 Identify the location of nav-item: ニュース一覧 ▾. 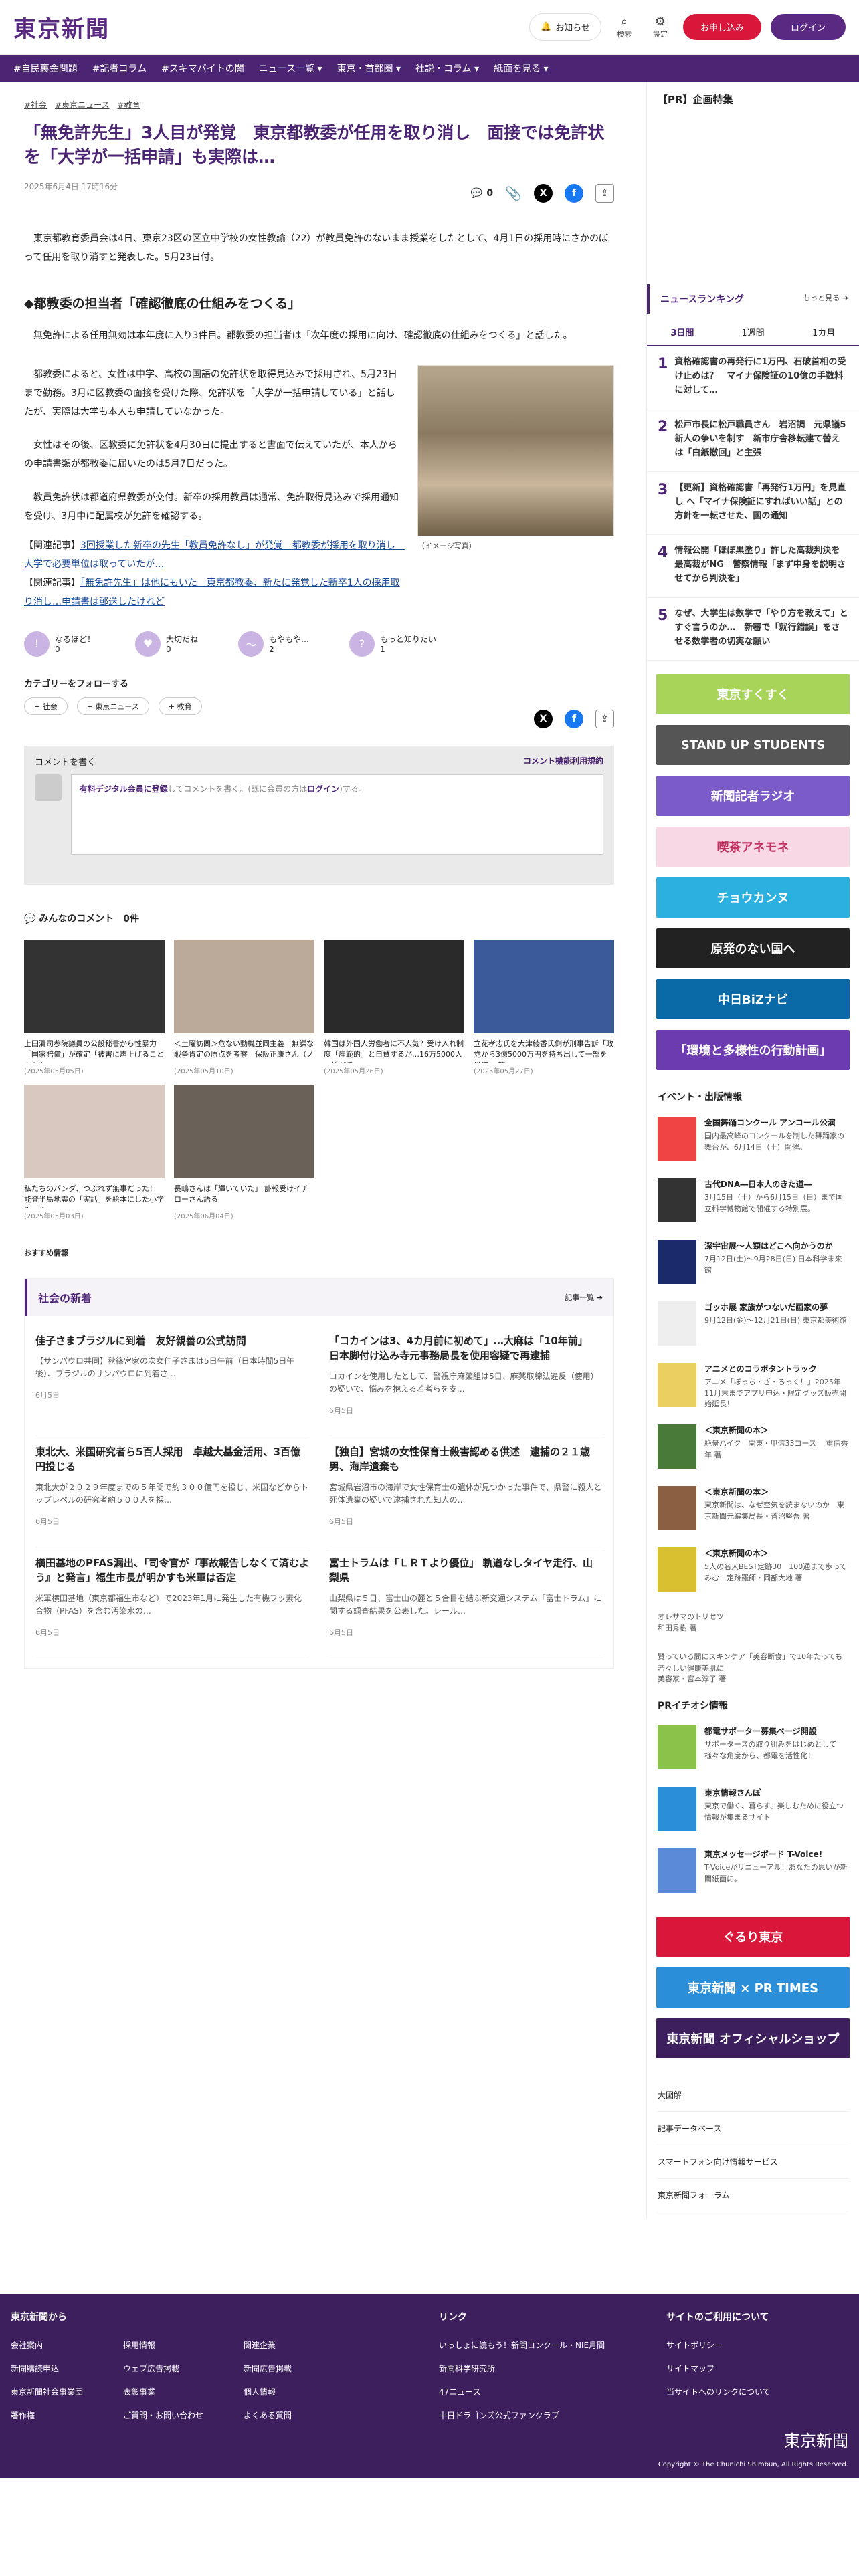
(290, 68).